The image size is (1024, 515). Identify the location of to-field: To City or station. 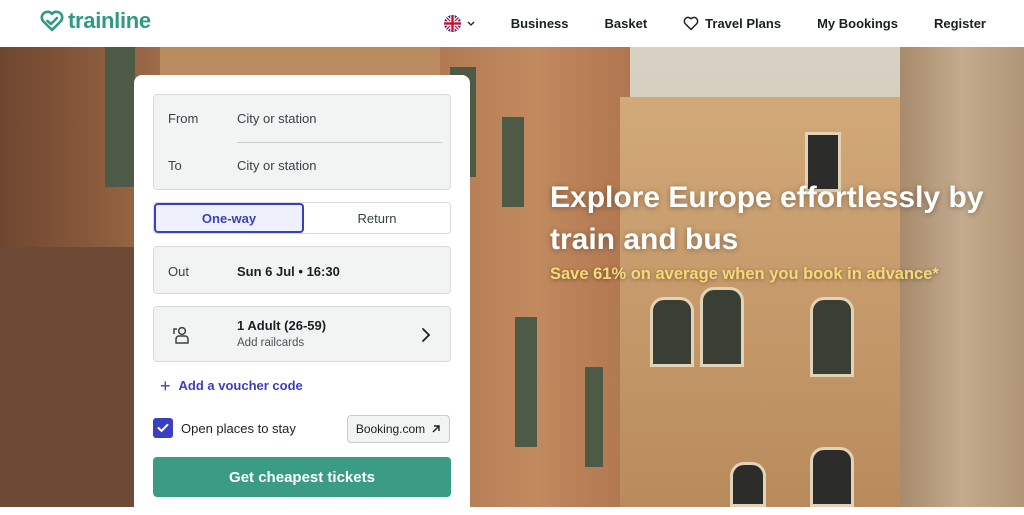
(302, 165).